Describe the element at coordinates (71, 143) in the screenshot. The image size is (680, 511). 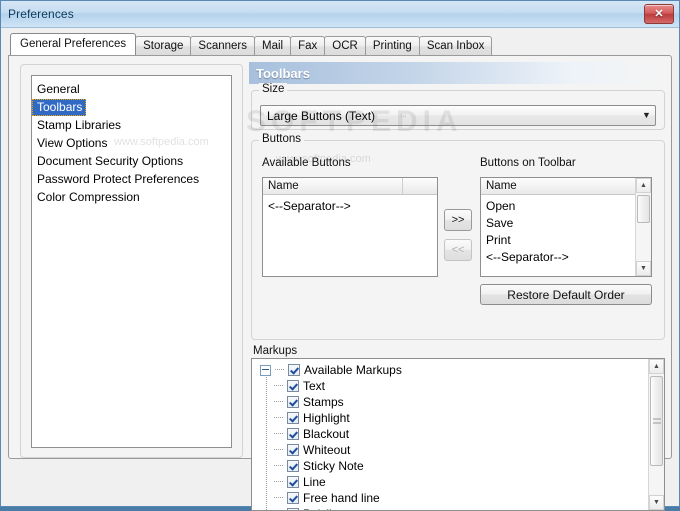
I see `sidebar-item-view-options: View Options` at that location.